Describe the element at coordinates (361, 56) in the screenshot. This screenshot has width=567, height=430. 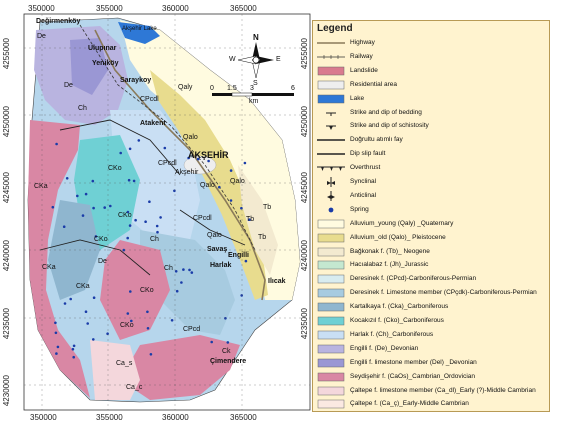
I see `legend-label: Railway` at that location.